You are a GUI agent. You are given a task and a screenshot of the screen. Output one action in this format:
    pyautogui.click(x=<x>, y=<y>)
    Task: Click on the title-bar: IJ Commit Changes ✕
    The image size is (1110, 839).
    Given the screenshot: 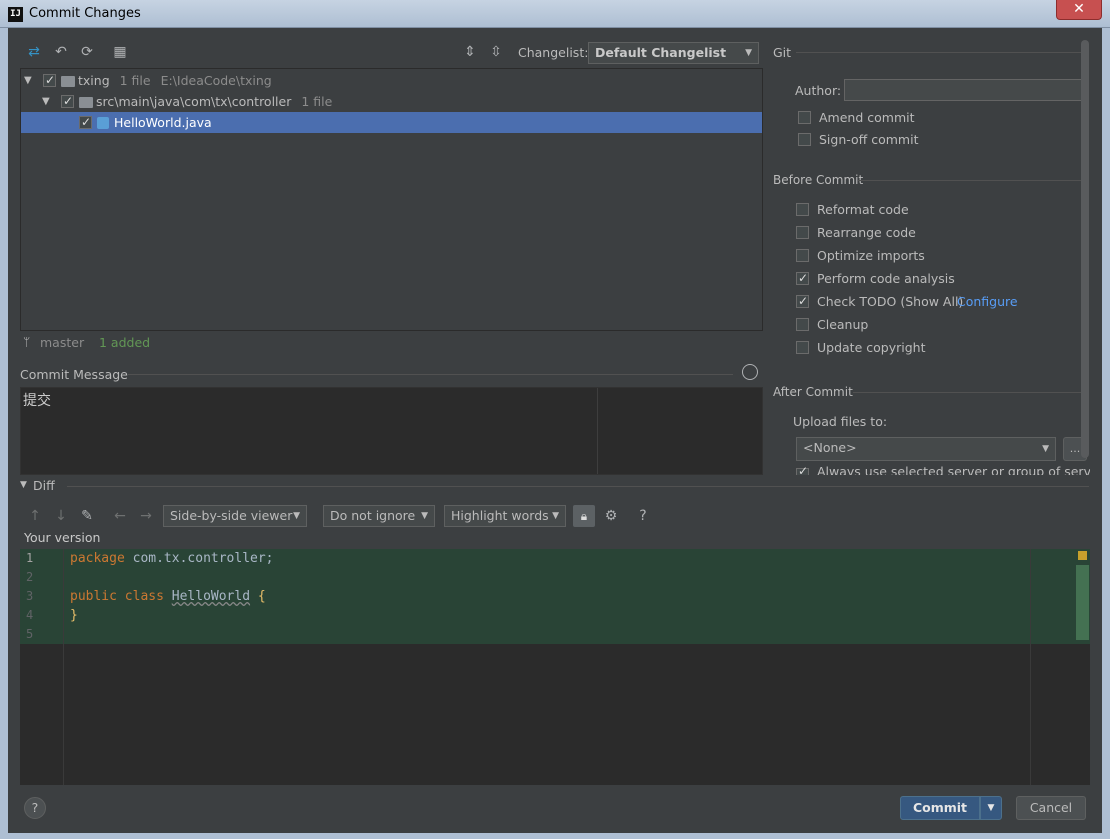 What is the action you would take?
    pyautogui.click(x=555, y=14)
    